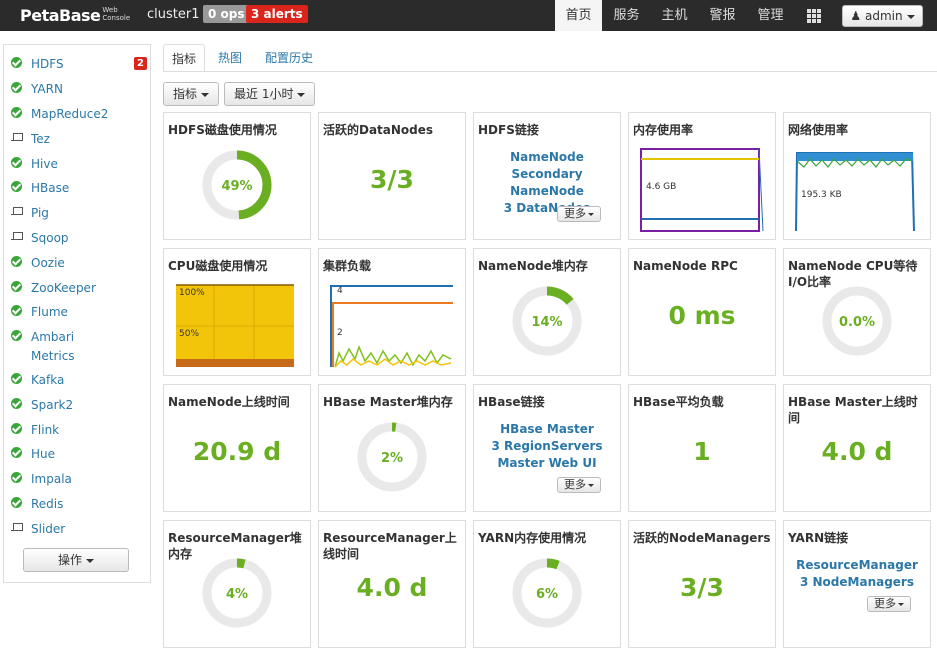 Image resolution: width=937 pixels, height=652 pixels. I want to click on widget-title: HDFS磁盘使用情况, so click(222, 130).